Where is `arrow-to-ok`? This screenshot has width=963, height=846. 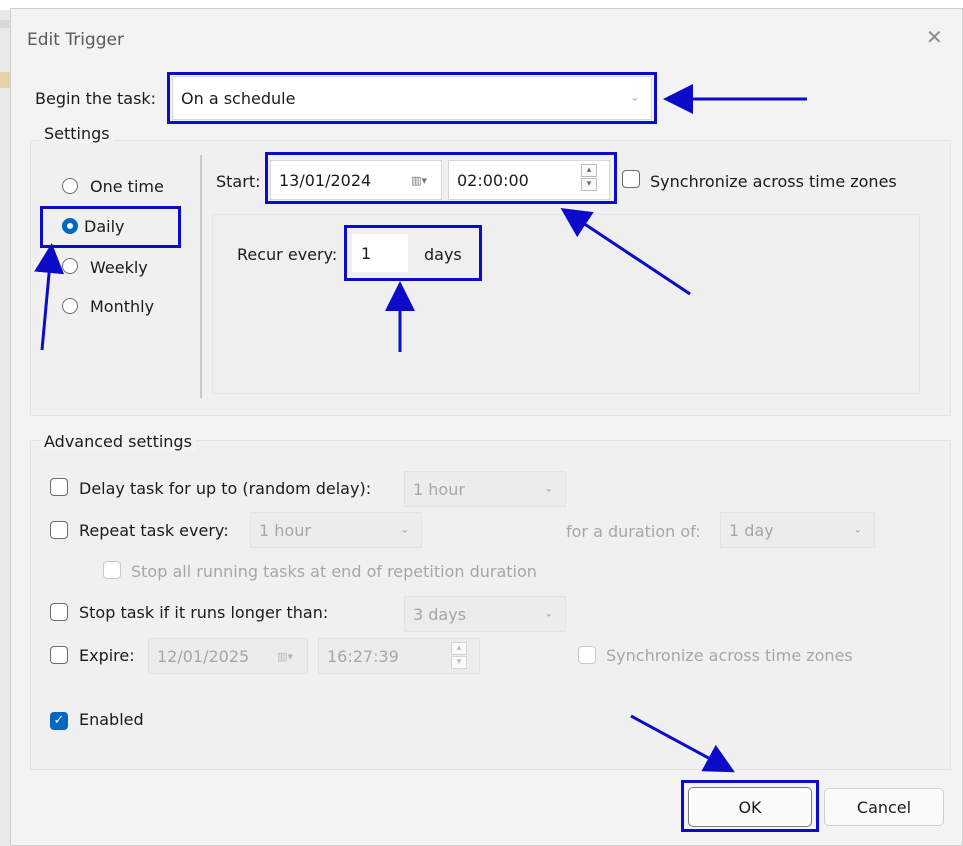 arrow-to-ok is located at coordinates (682, 743).